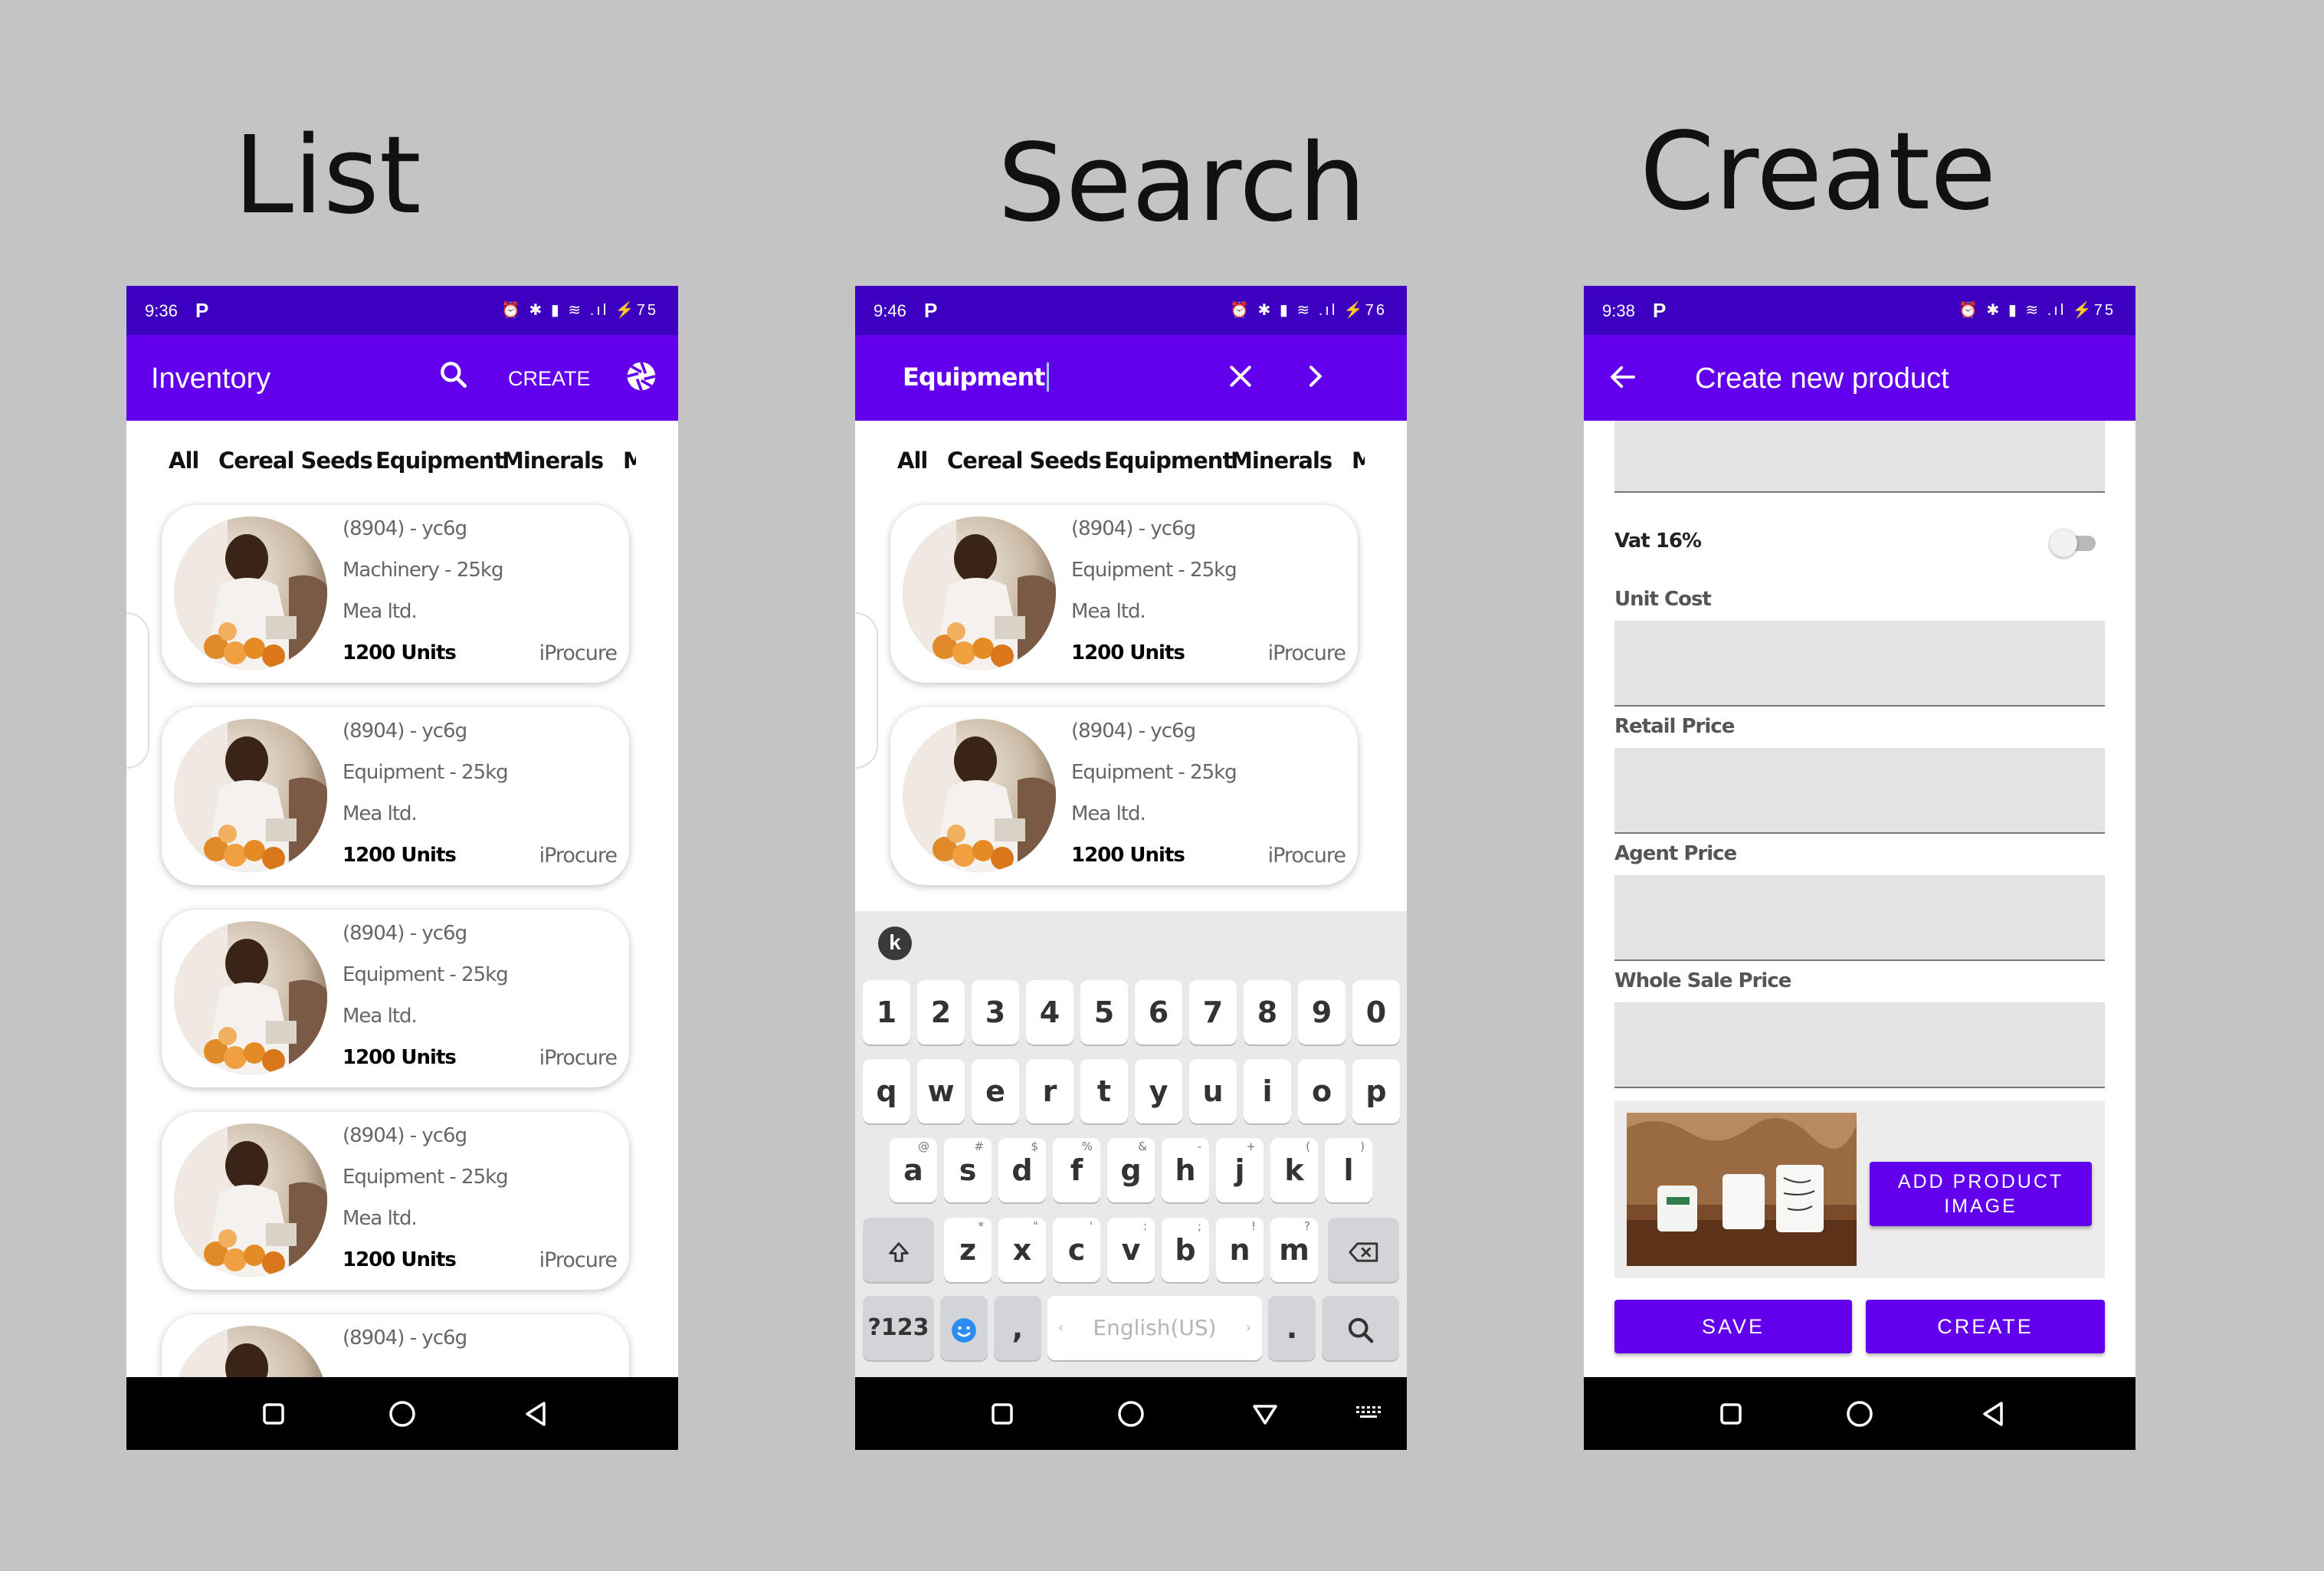 The width and height of the screenshot is (2324, 1571). What do you see at coordinates (898, 1328) in the screenshot?
I see `symbols-key: ?123` at bounding box center [898, 1328].